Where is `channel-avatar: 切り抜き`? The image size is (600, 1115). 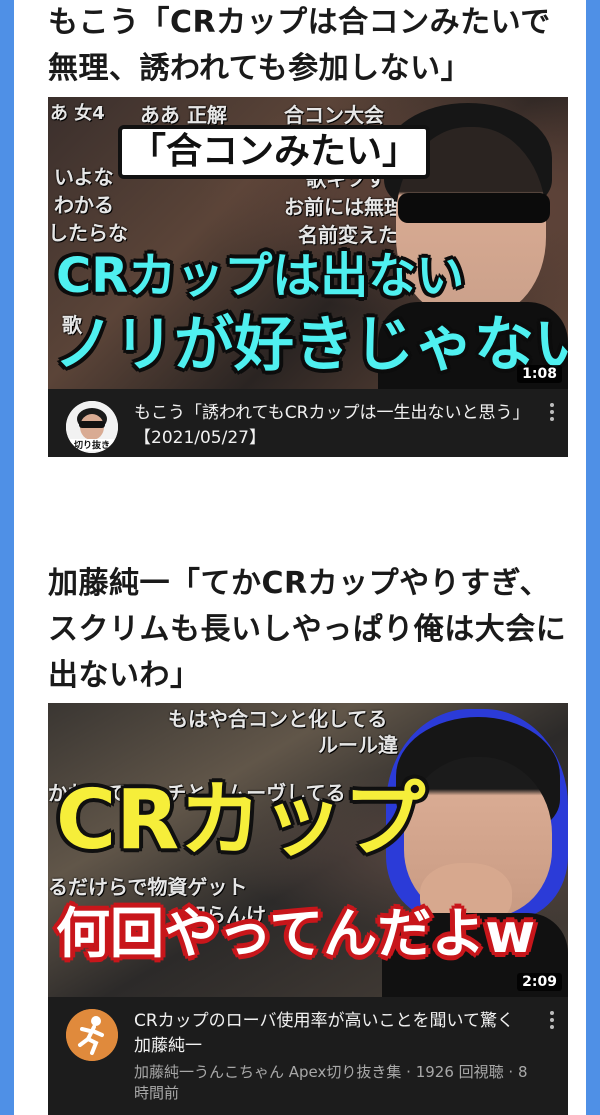 channel-avatar: 切り抜き is located at coordinates (92, 427).